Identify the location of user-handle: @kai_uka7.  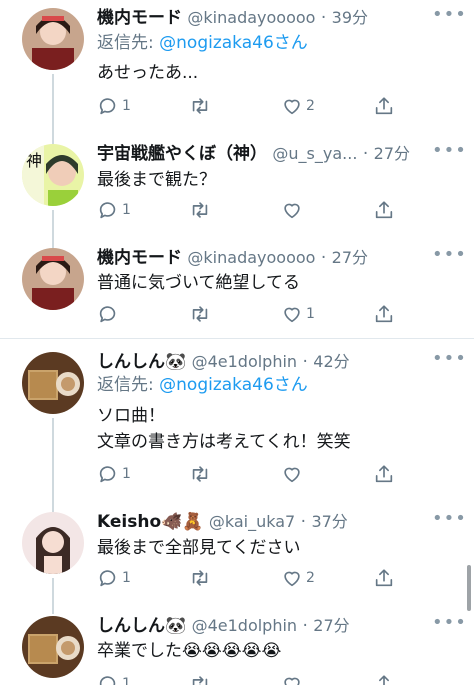
(252, 521).